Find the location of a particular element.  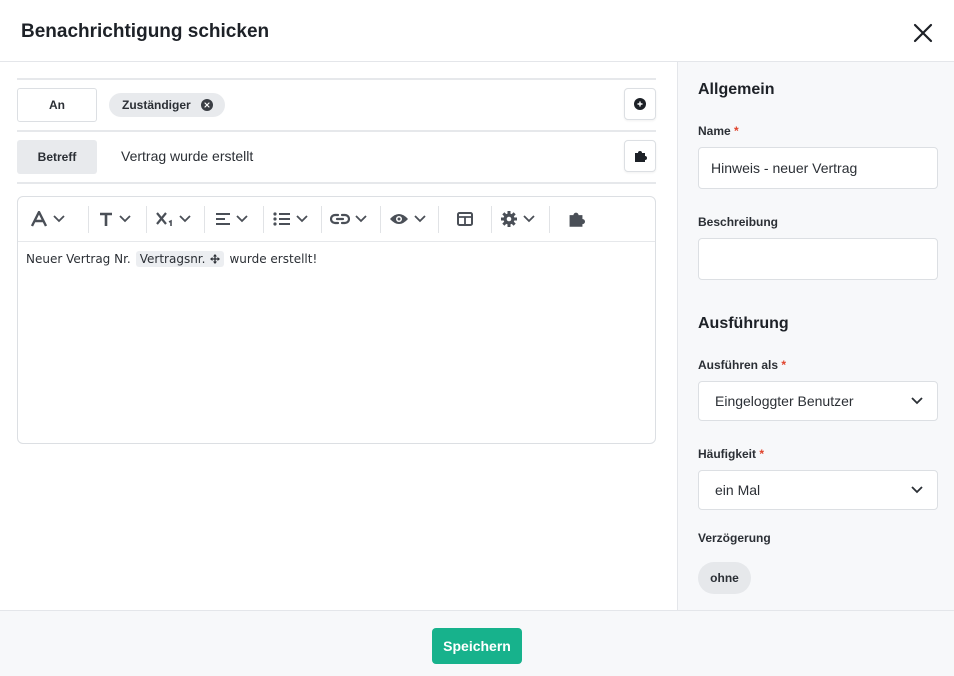

run-as-label: Ausführen als * is located at coordinates (742, 365).